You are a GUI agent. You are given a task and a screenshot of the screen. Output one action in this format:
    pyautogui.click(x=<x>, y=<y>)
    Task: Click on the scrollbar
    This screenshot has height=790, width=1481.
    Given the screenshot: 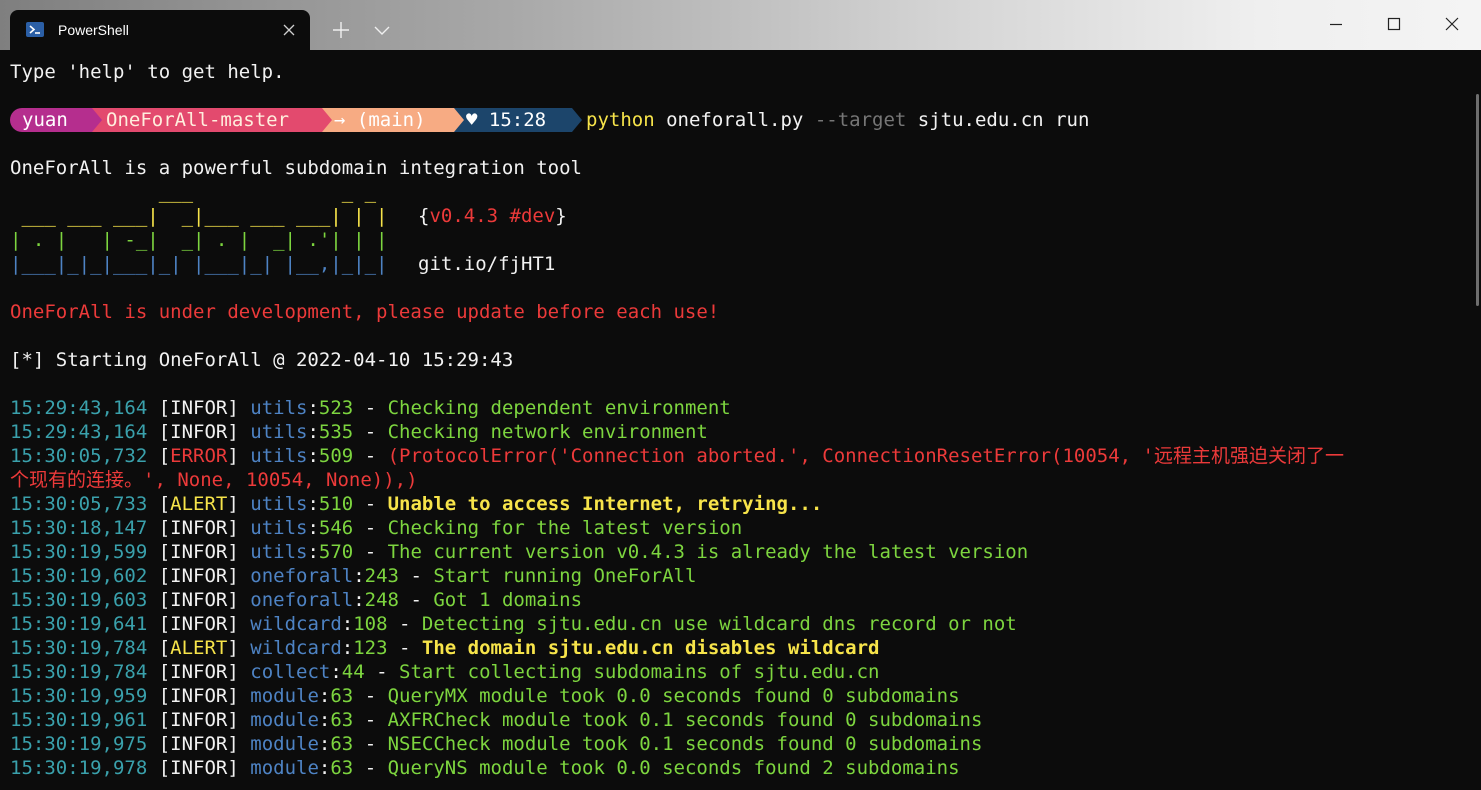 What is the action you would take?
    pyautogui.click(x=1477, y=200)
    